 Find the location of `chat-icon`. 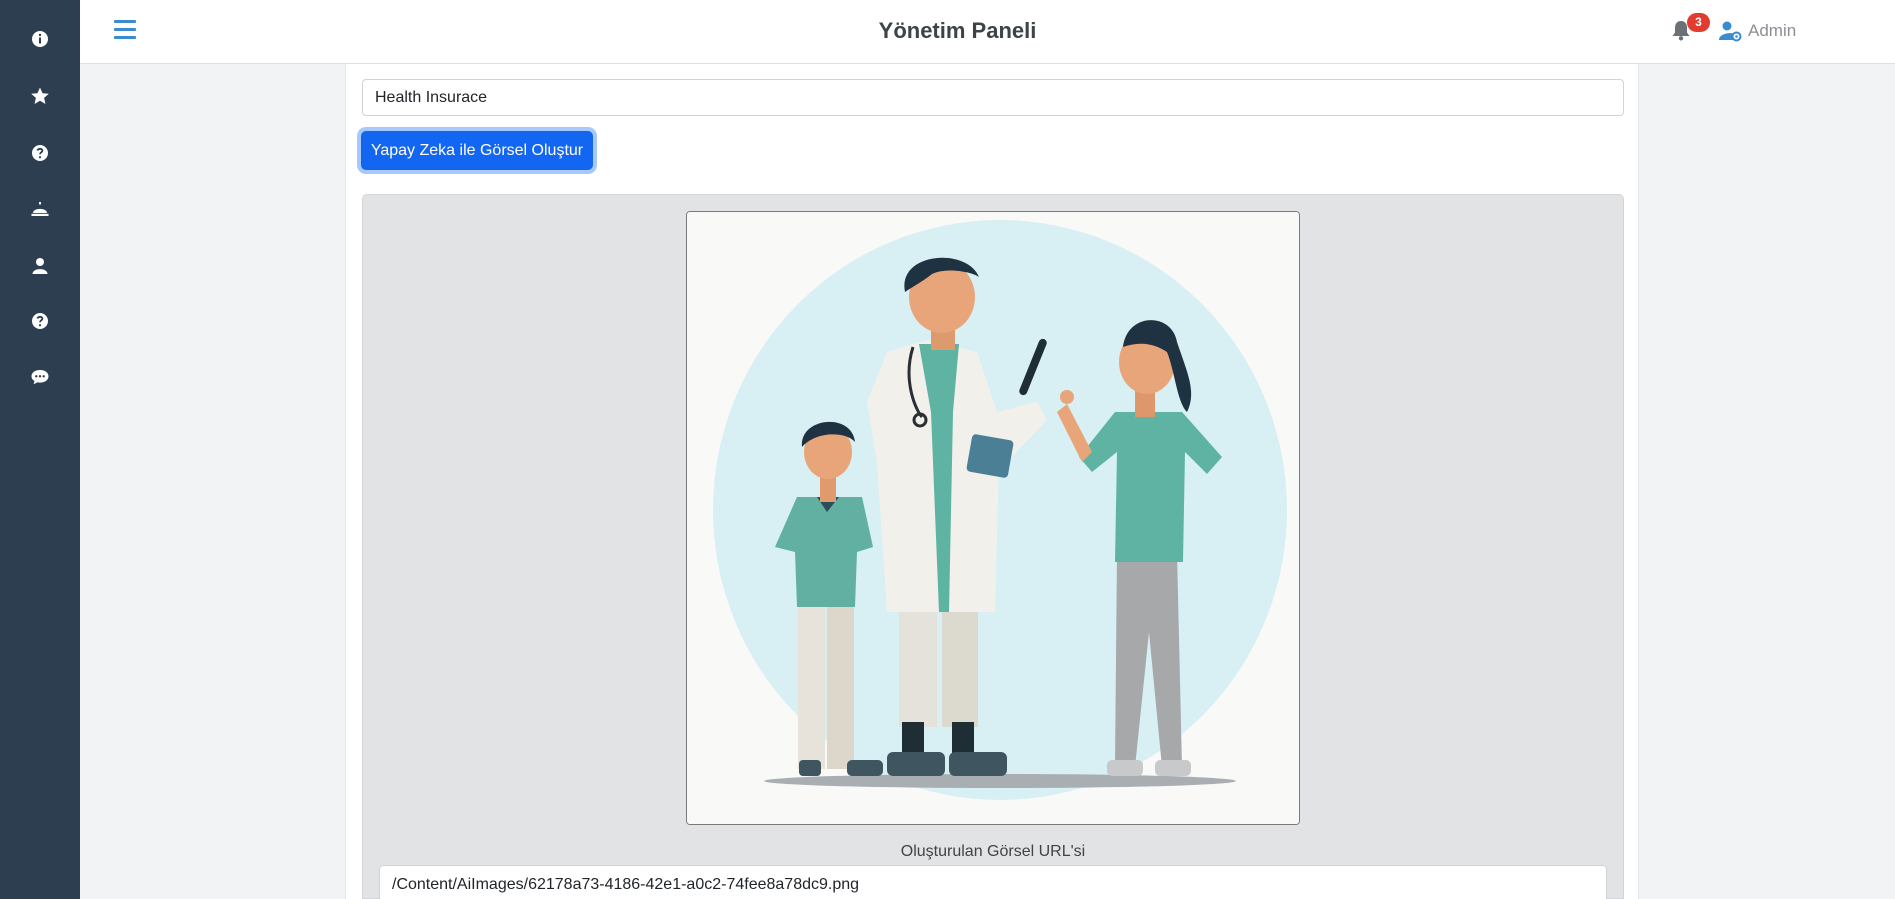

chat-icon is located at coordinates (40, 377).